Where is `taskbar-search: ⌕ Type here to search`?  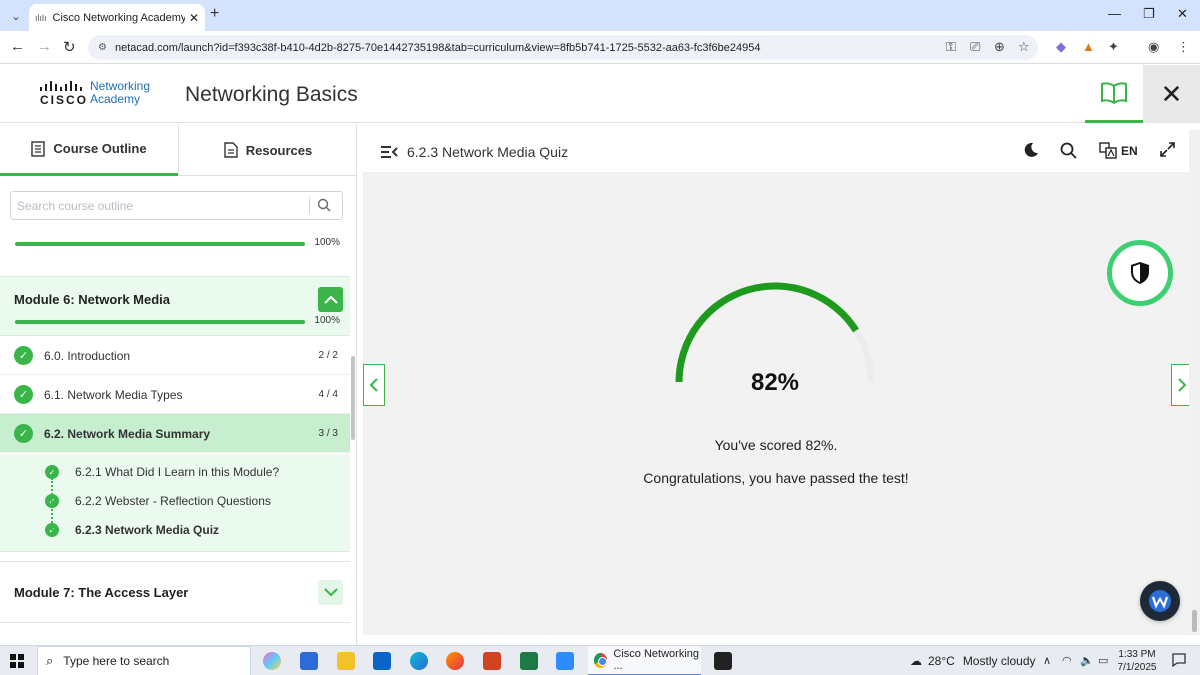 taskbar-search: ⌕ Type here to search is located at coordinates (144, 660).